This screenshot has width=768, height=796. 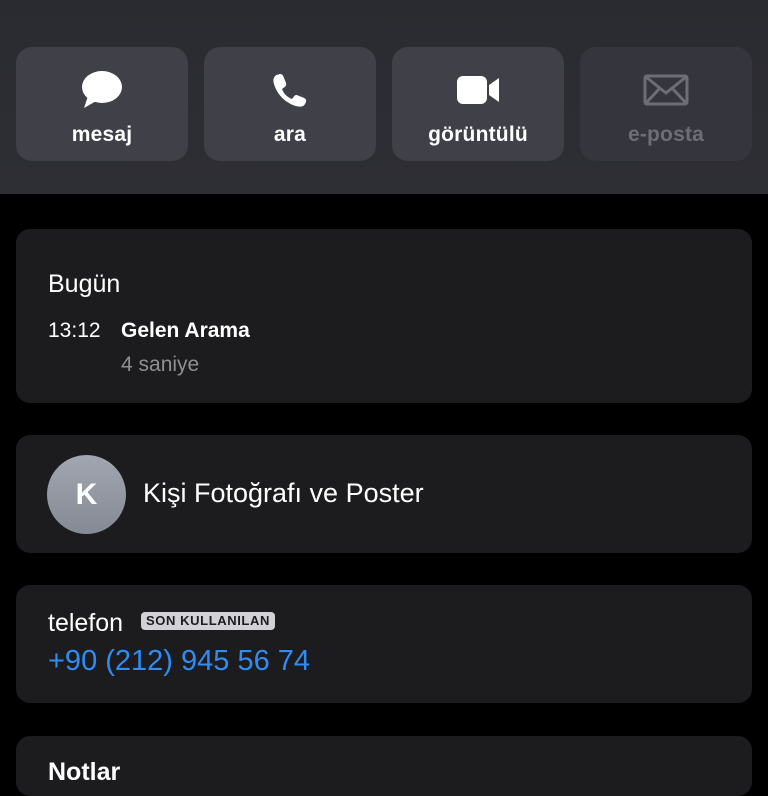 I want to click on envelope-icon, so click(x=666, y=90).